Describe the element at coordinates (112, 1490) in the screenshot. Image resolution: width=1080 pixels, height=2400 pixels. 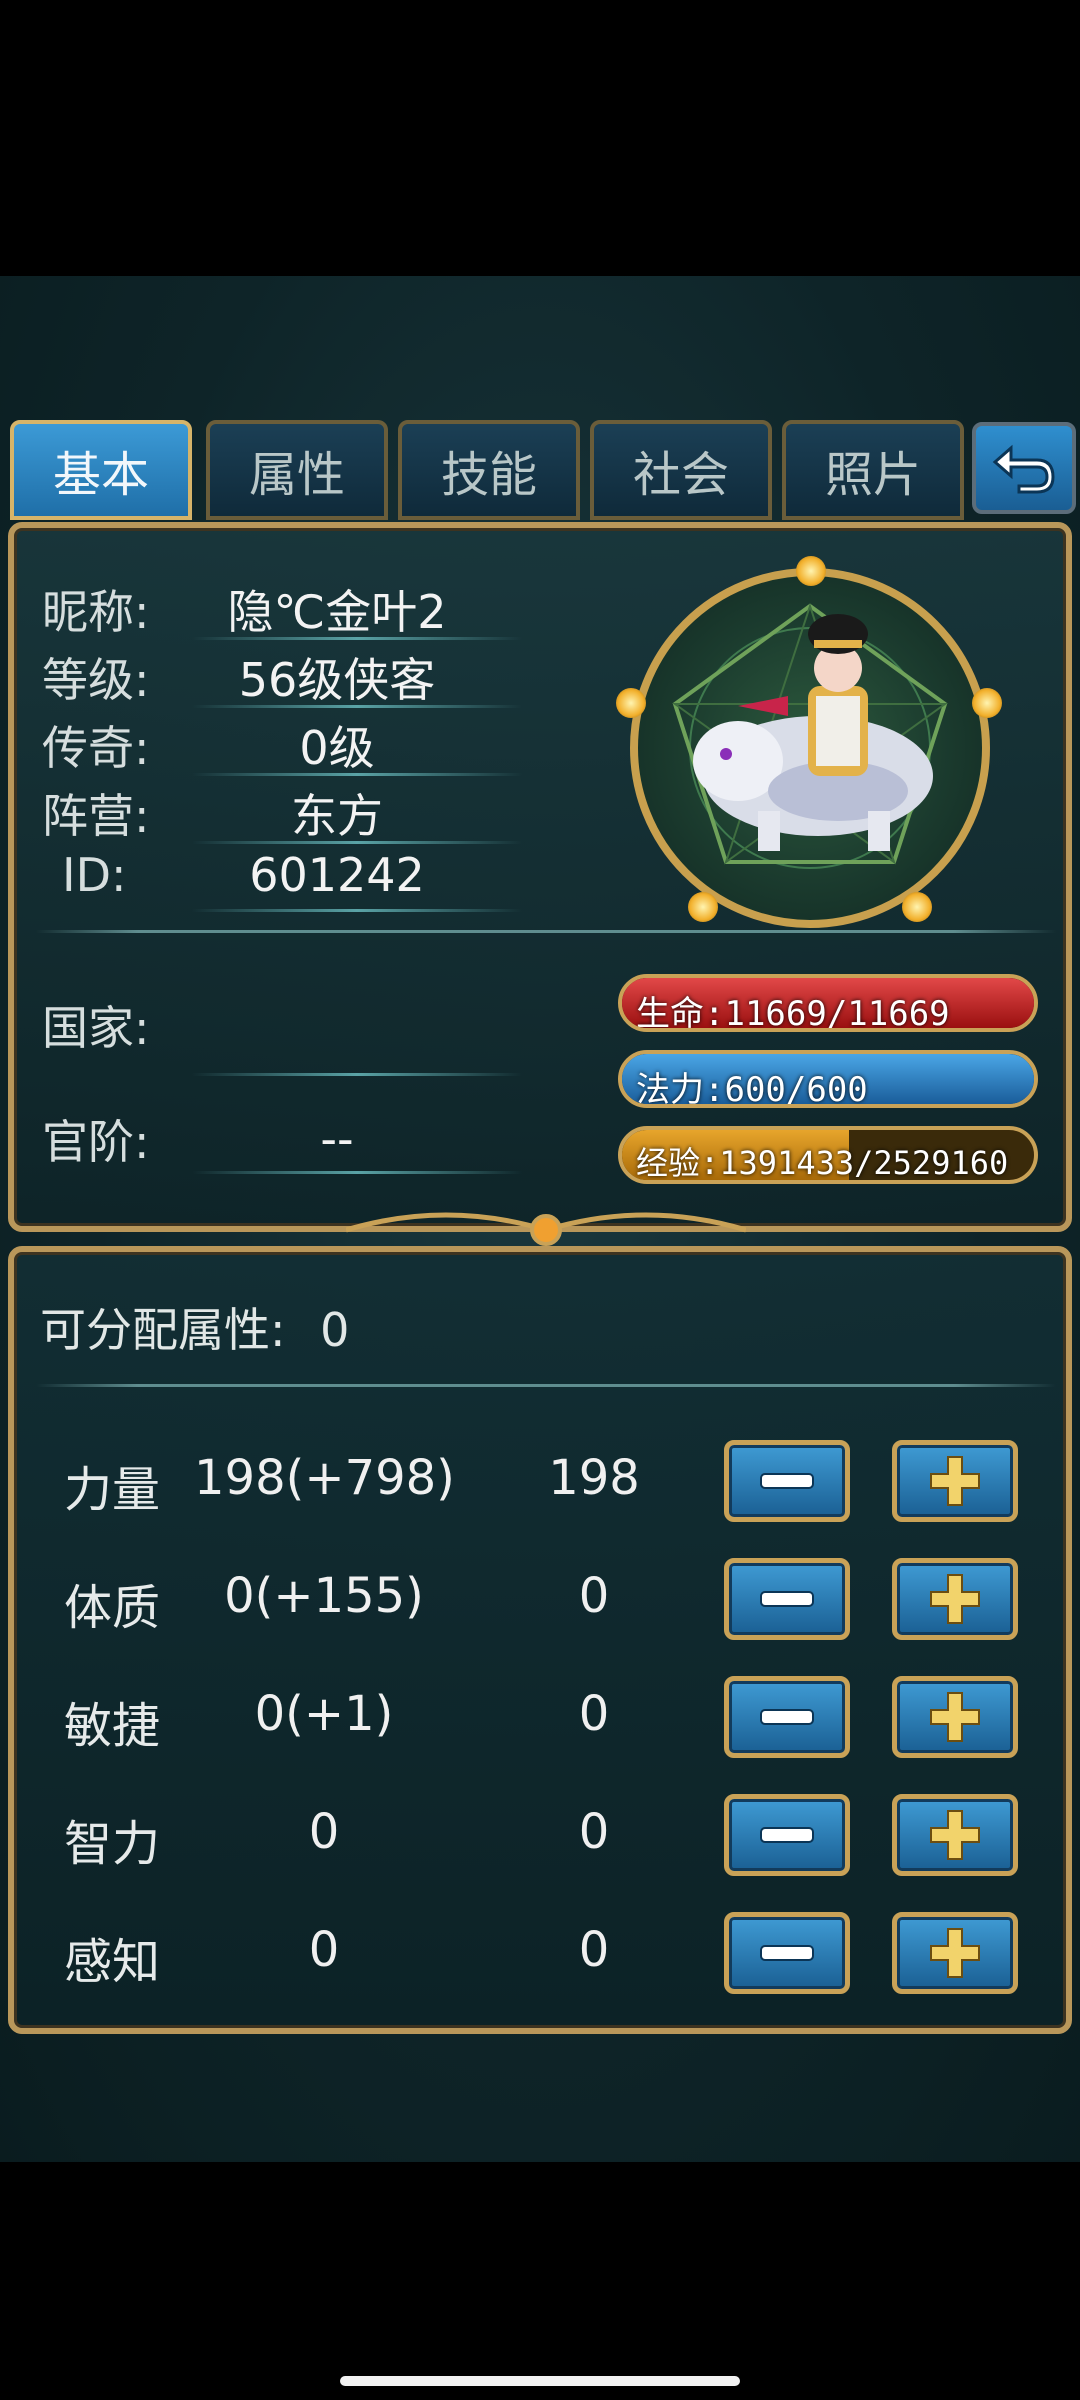
I see `stat-name: 力量` at that location.